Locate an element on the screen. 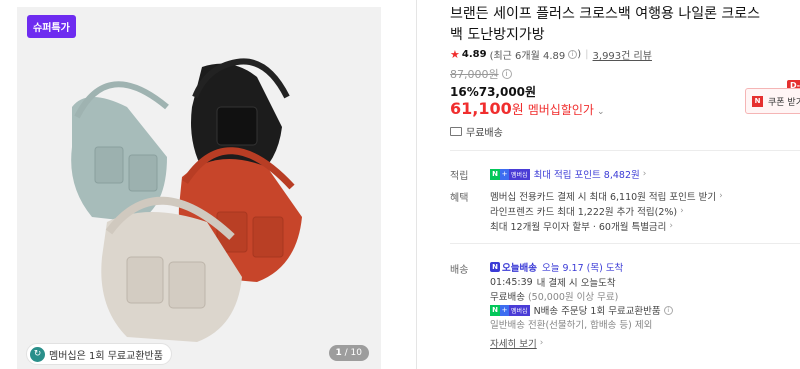 This screenshot has height=369, width=800. free-shipping-row: 무료배송 (50,000원 이상 무료) is located at coordinates (554, 296).